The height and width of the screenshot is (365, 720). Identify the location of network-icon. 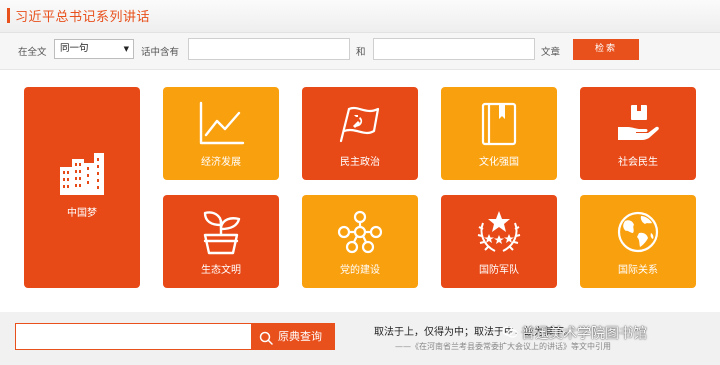
(360, 232).